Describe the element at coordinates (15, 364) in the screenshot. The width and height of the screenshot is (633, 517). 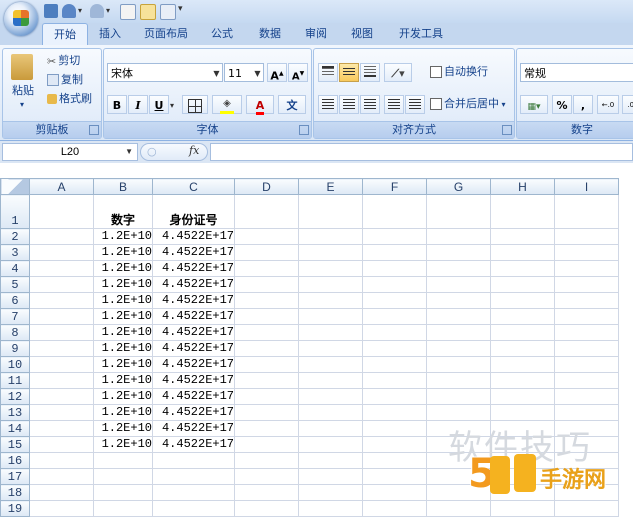
I see `row-header: 10` at that location.